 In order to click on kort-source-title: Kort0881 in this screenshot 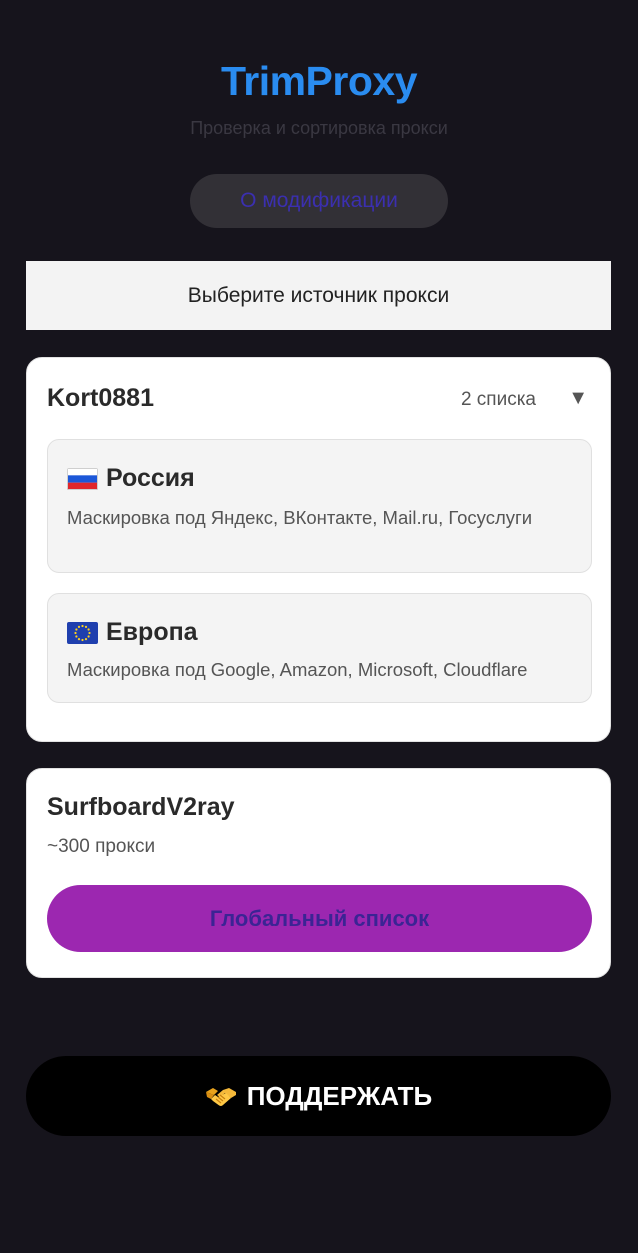, I will do `click(100, 398)`.